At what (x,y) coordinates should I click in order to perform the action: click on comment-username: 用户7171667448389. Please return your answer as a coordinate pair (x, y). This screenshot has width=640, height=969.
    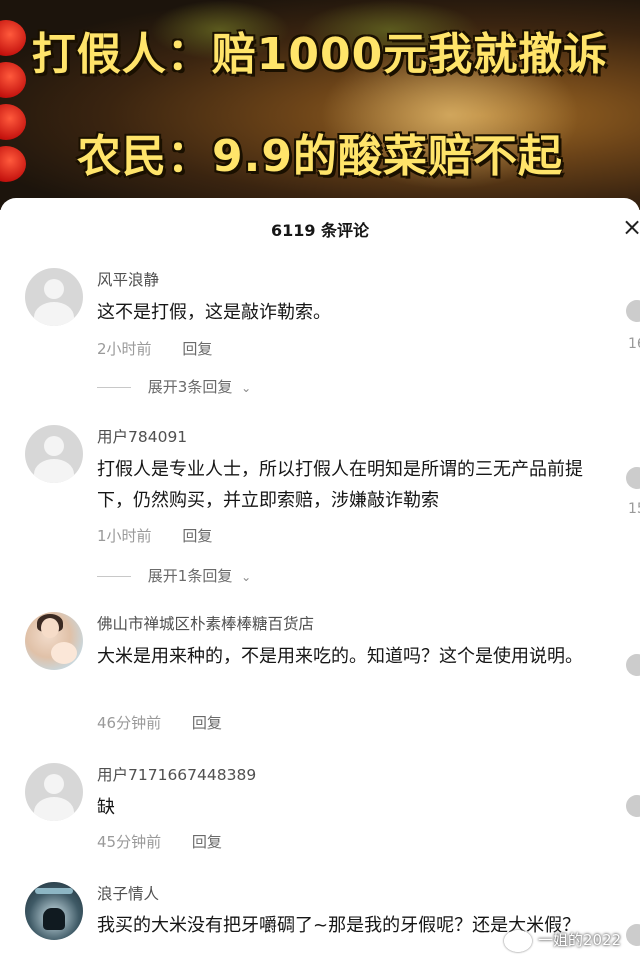
    Looking at the image, I should click on (176, 774).